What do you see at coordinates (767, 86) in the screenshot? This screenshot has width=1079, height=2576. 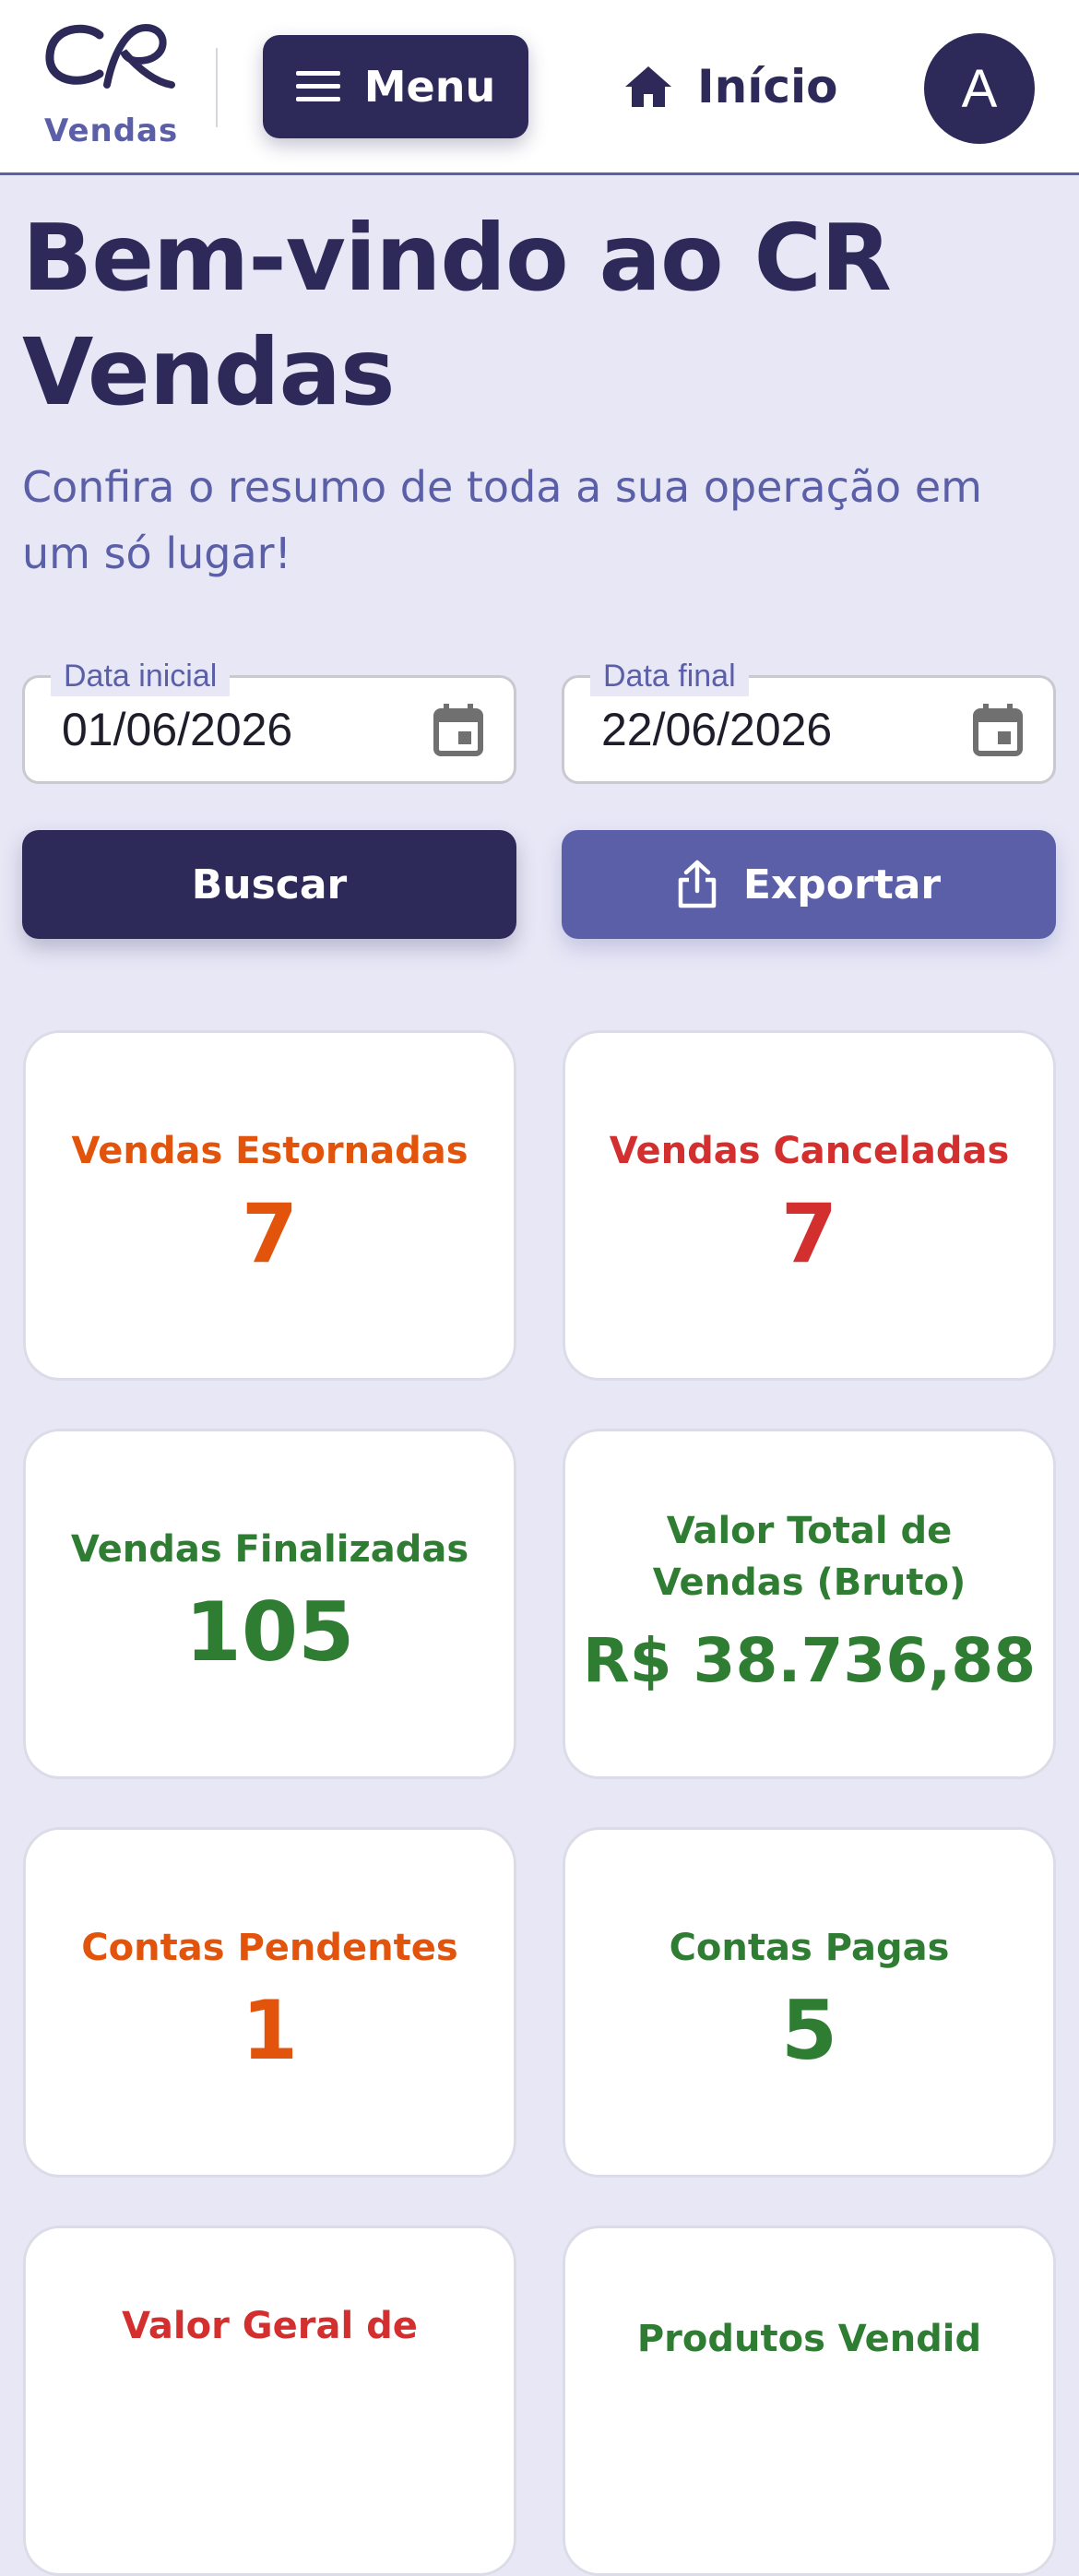 I see `home-link-label: Início` at bounding box center [767, 86].